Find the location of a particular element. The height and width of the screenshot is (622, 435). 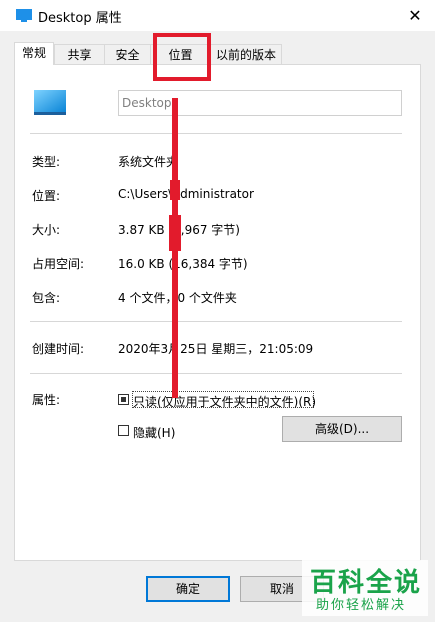

type-value: 系统文件夹 is located at coordinates (148, 162).